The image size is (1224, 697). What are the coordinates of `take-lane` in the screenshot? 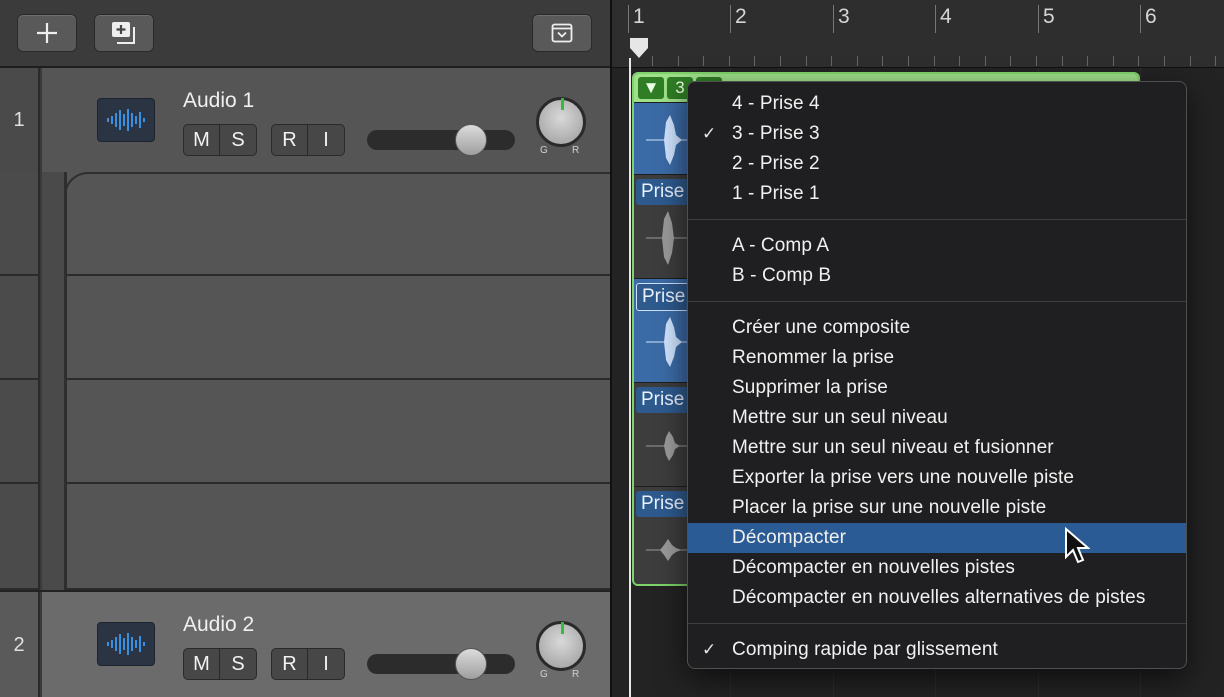 It's located at (305, 537).